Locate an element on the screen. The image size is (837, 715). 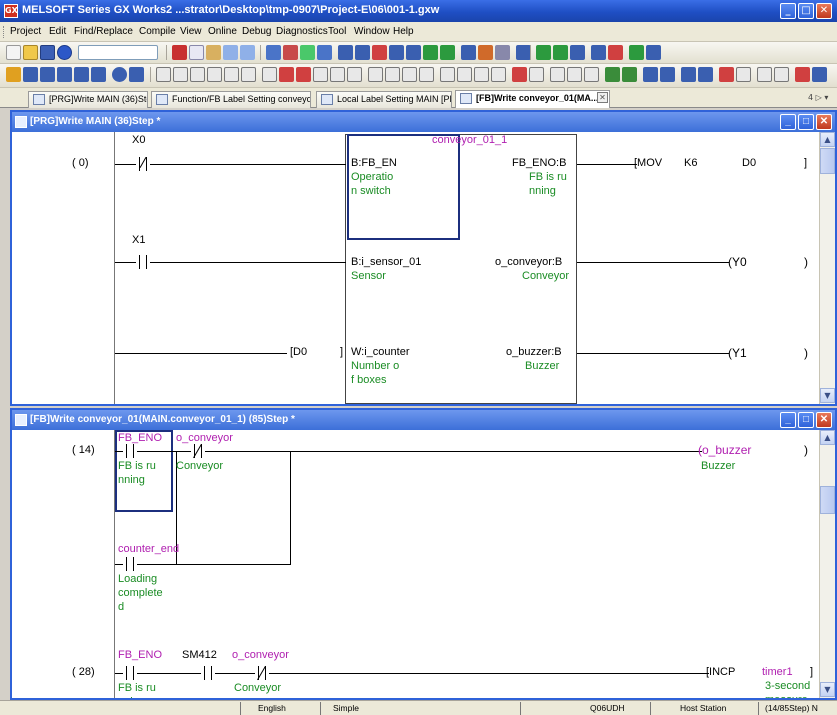
fb-maximize-button: □ is located at coordinates (806, 420).